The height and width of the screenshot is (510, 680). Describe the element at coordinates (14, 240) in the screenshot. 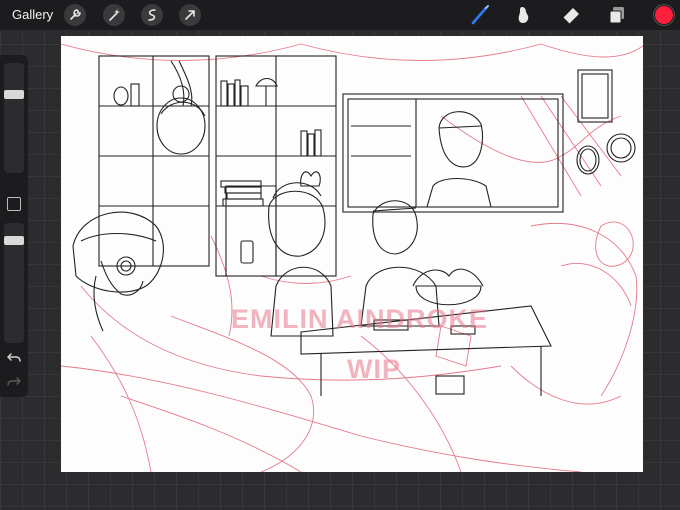

I see `brush-opacity-thumb` at that location.